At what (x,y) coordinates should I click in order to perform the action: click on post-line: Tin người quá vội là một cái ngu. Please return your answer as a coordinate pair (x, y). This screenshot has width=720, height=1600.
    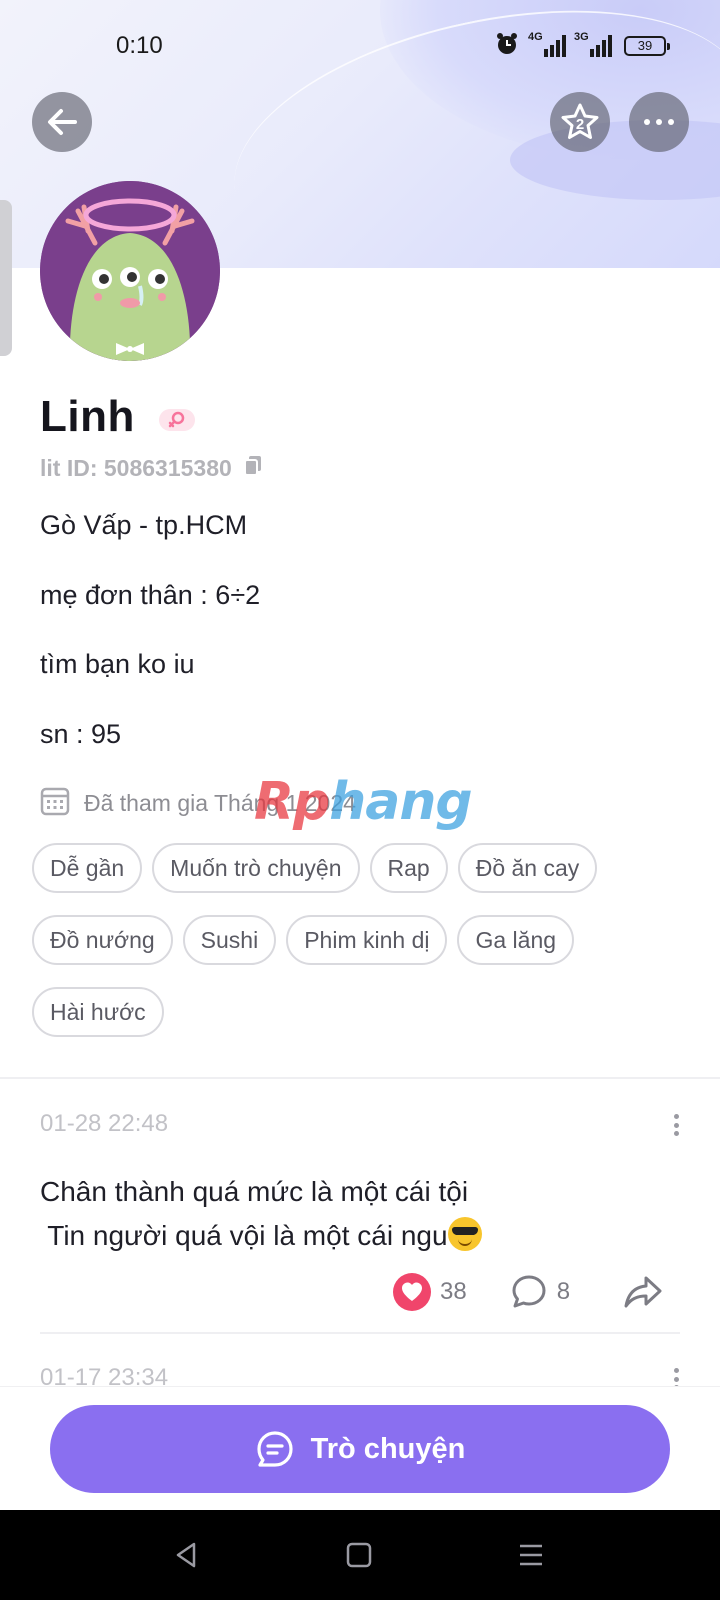
    Looking at the image, I should click on (244, 1235).